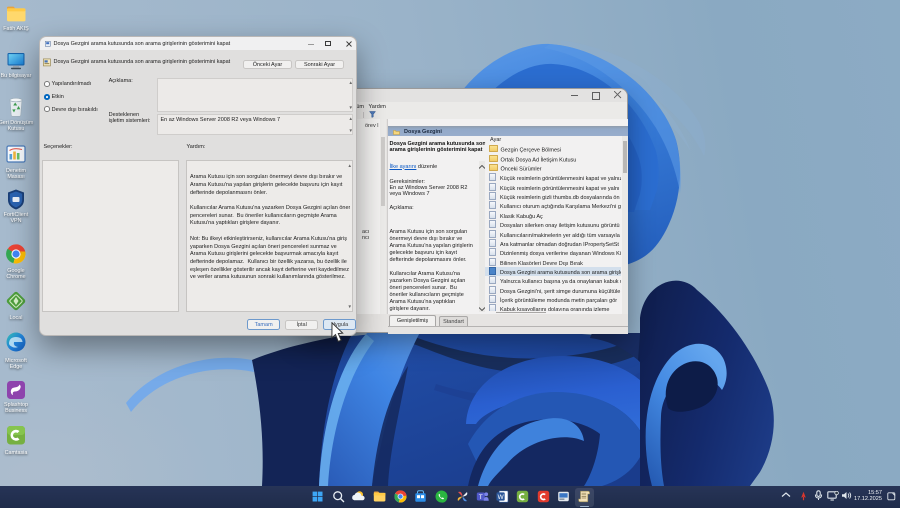 The height and width of the screenshot is (508, 900). Describe the element at coordinates (481, 497) in the screenshot. I see `svg-text: T` at that location.